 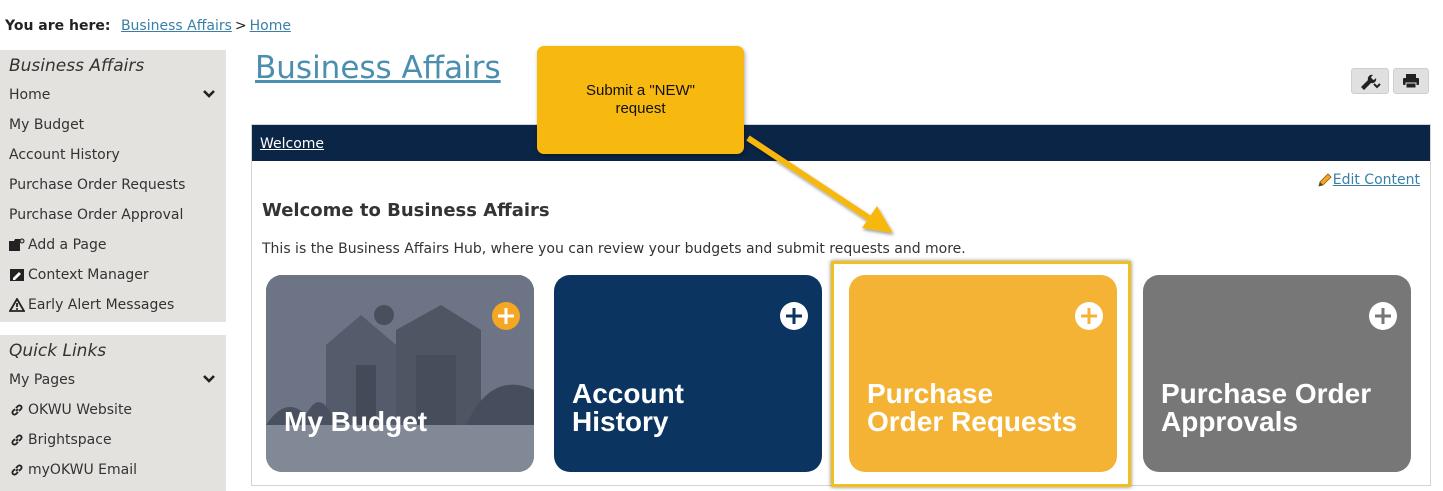 What do you see at coordinates (688, 373) in the screenshot?
I see `tile-account-history: Account History` at bounding box center [688, 373].